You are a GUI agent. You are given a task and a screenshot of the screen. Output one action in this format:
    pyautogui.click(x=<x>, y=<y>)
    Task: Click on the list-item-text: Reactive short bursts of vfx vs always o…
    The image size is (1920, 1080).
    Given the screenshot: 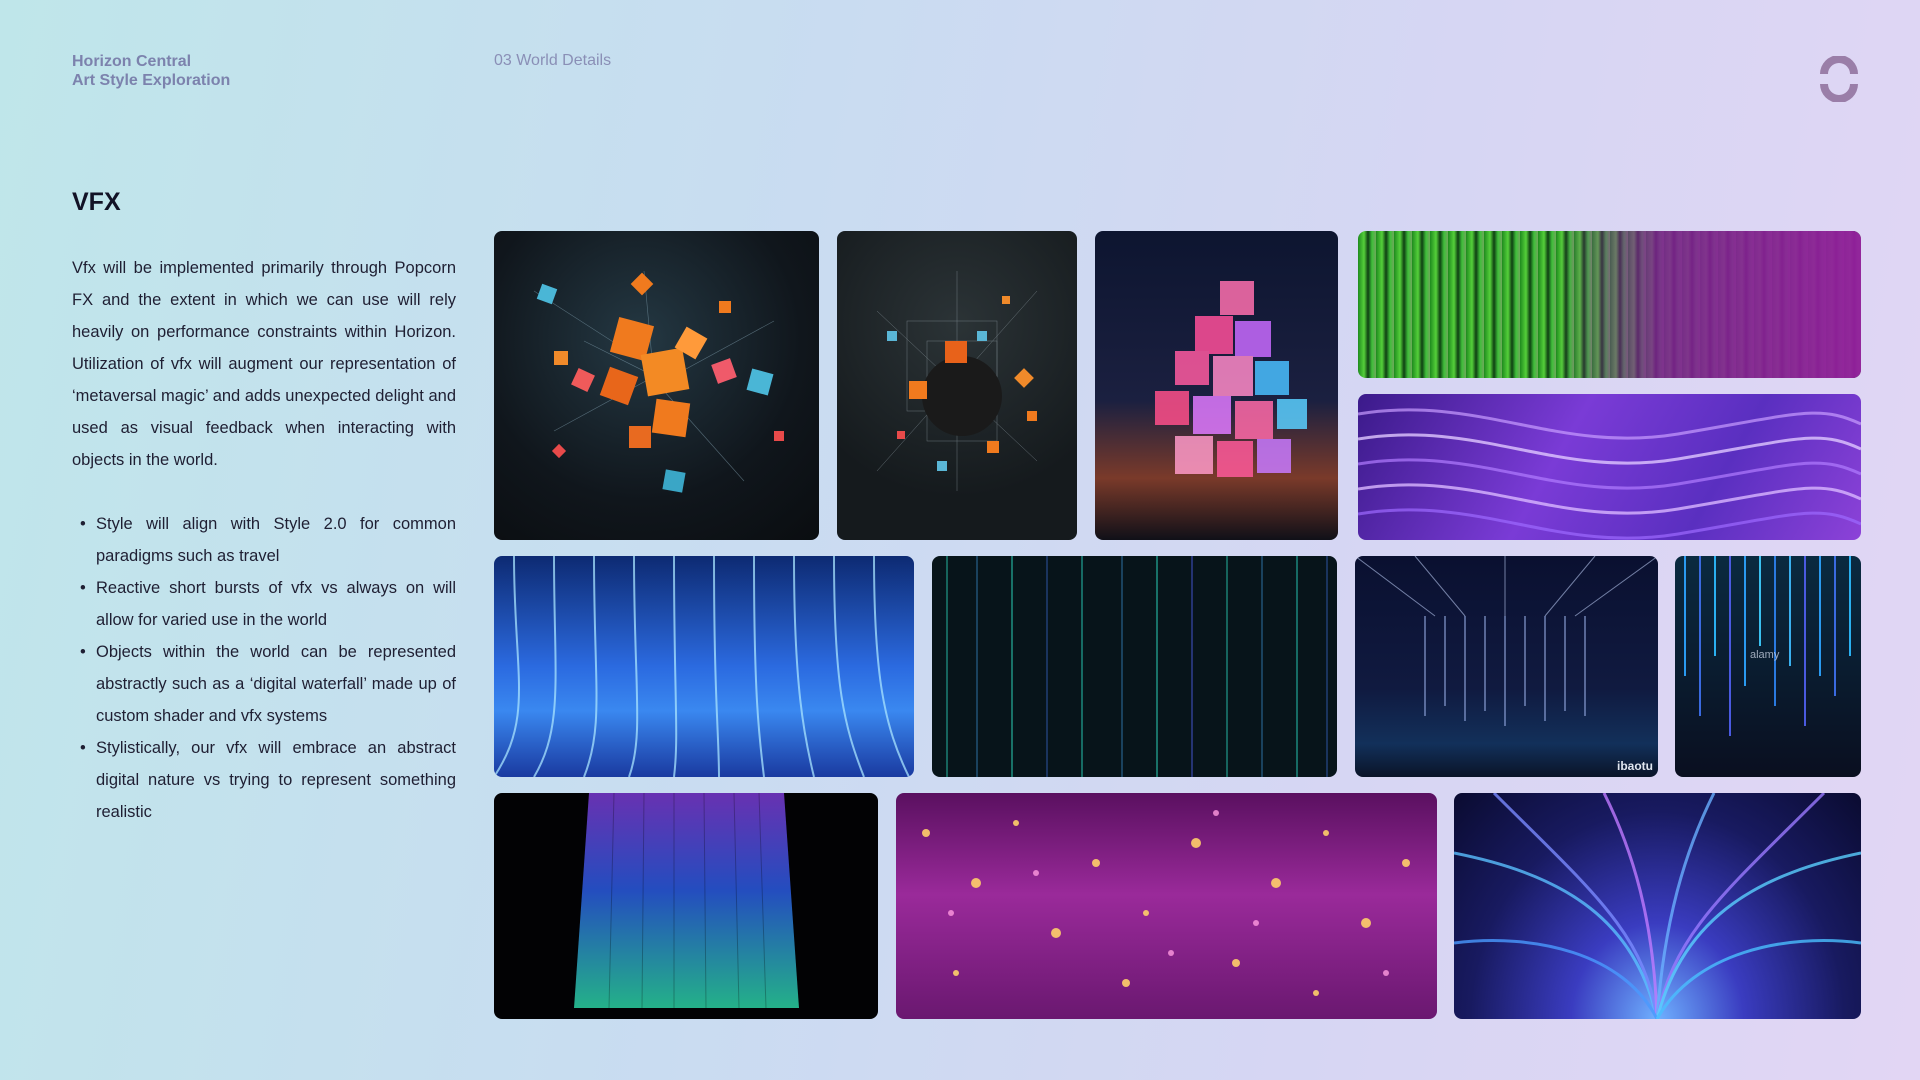 What is the action you would take?
    pyautogui.click(x=276, y=604)
    